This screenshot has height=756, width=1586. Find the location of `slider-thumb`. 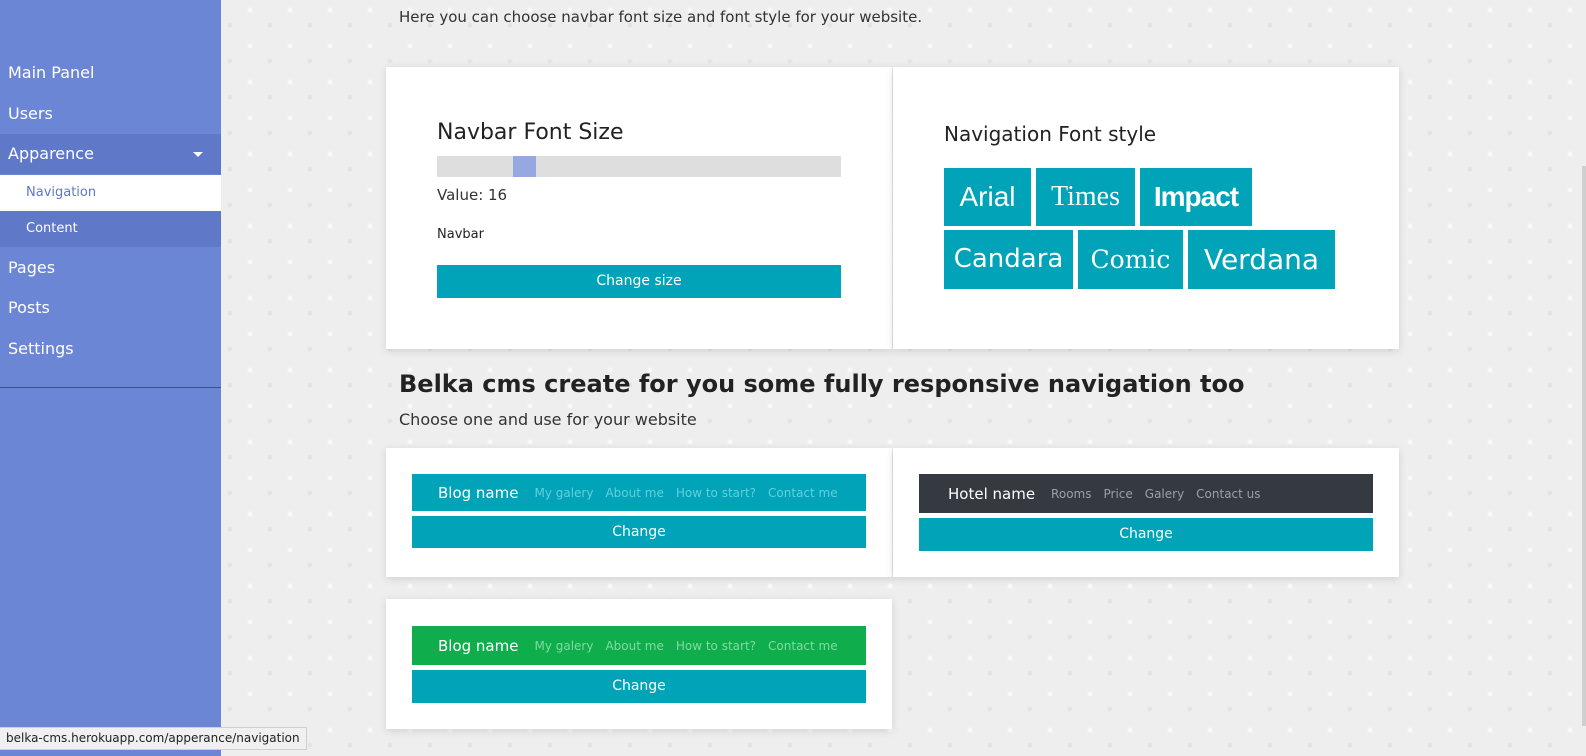

slider-thumb is located at coordinates (524, 166).